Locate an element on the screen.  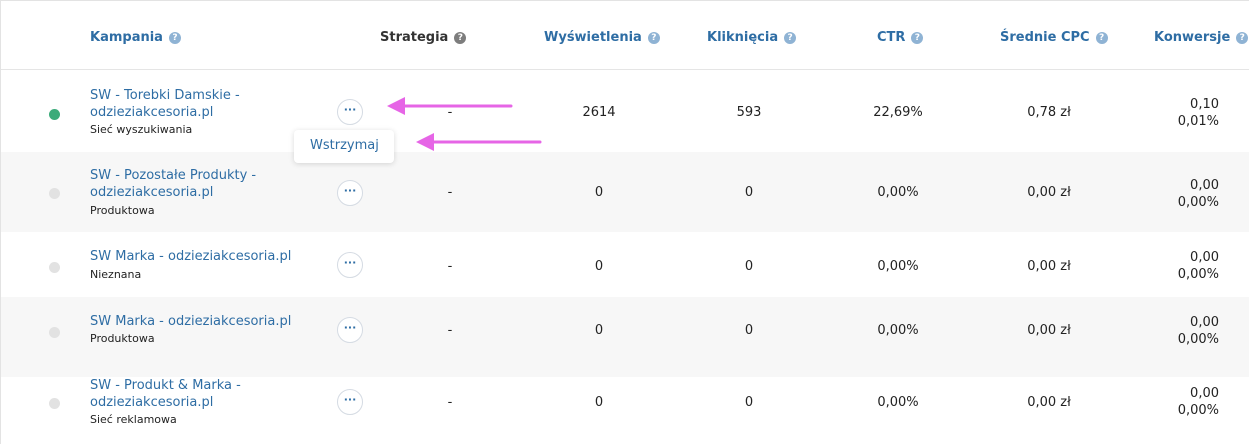
clicks-cell: 593 is located at coordinates (749, 112).